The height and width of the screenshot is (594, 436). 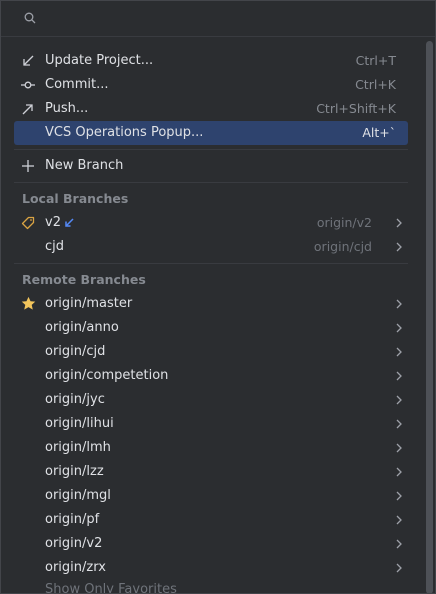 I want to click on search-bar, so click(x=218, y=19).